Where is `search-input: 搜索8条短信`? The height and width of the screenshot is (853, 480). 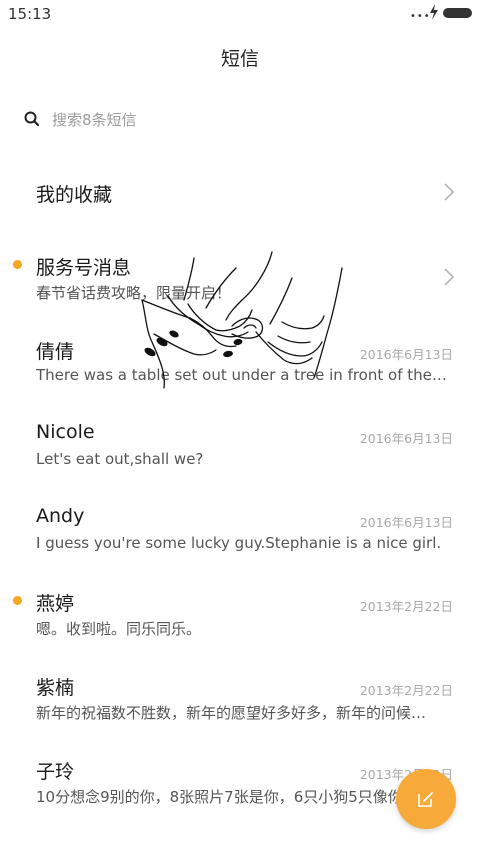
search-input: 搜索8条短信 is located at coordinates (94, 119).